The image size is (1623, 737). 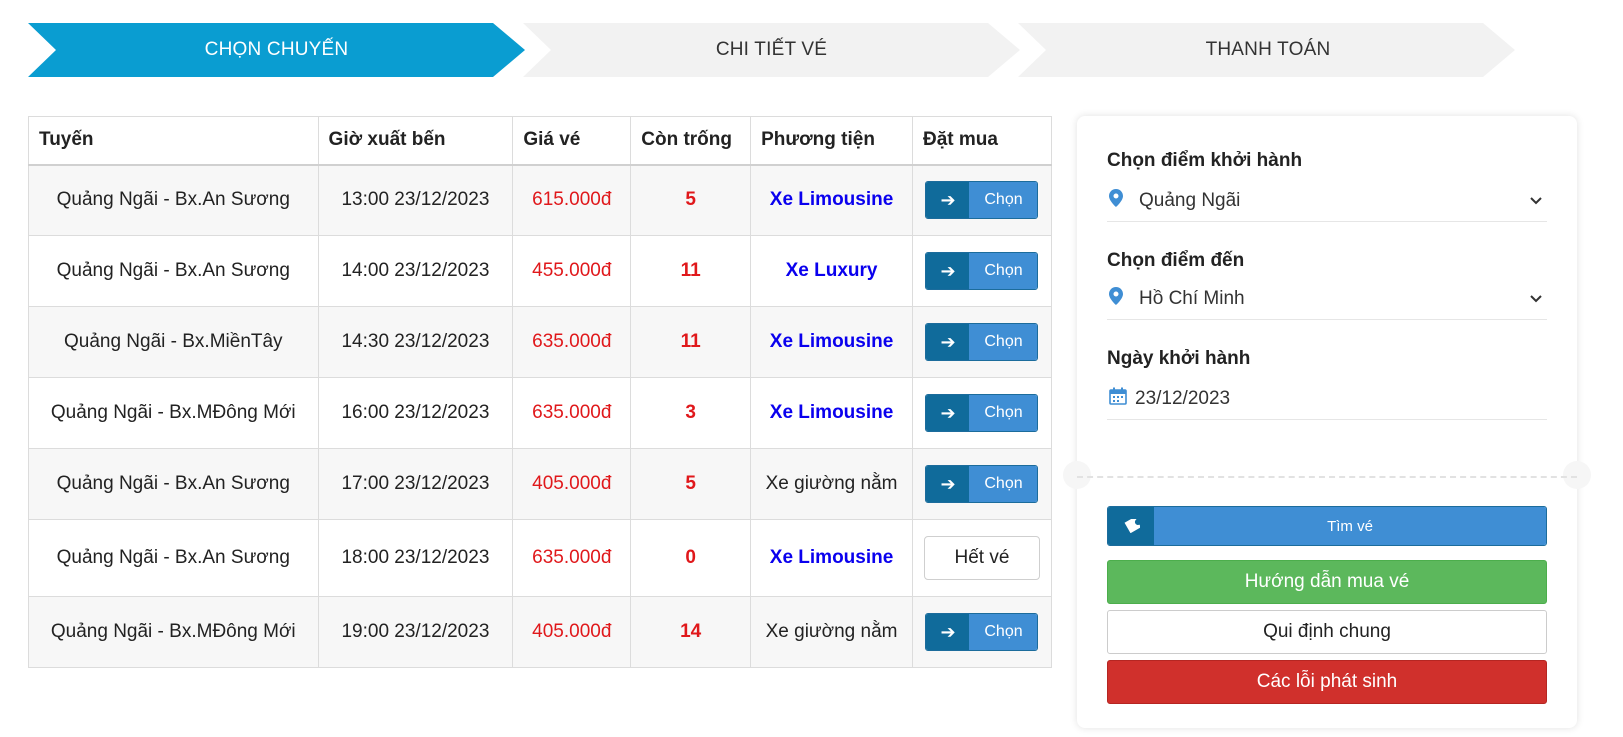 I want to click on price-cell: 615.000đ, so click(x=572, y=200).